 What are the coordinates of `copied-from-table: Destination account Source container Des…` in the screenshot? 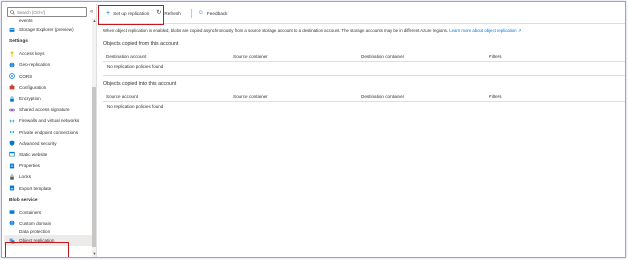 It's located at (364, 61).